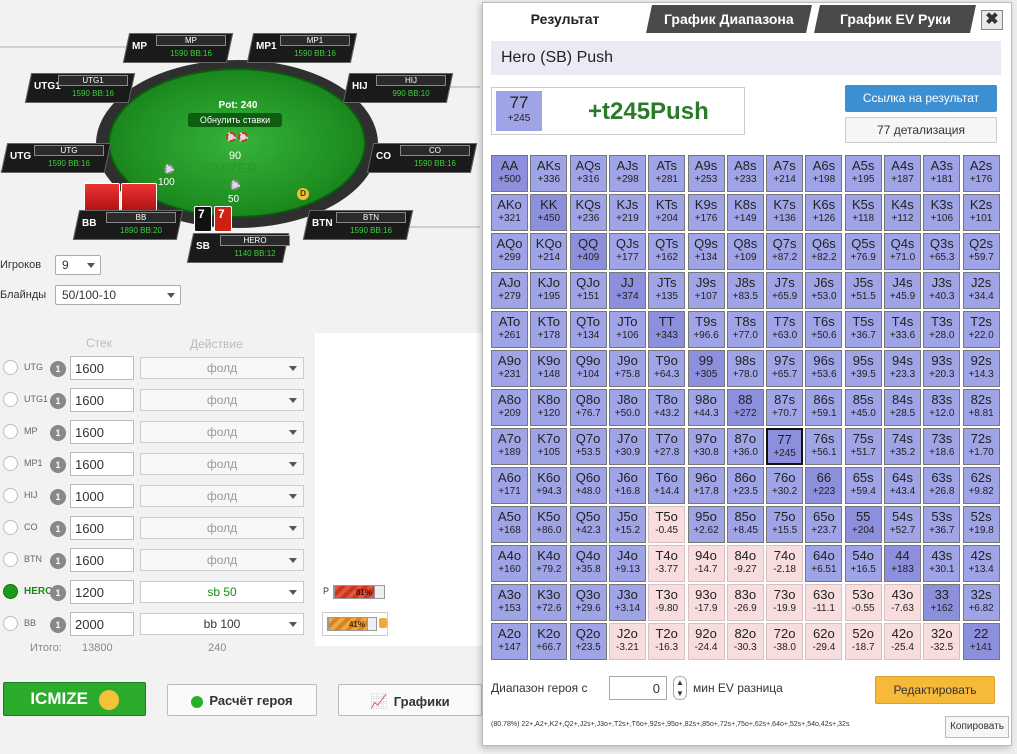 The height and width of the screenshot is (754, 1017). Describe the element at coordinates (509, 173) in the screenshot. I see `range-cell: AA +500` at that location.